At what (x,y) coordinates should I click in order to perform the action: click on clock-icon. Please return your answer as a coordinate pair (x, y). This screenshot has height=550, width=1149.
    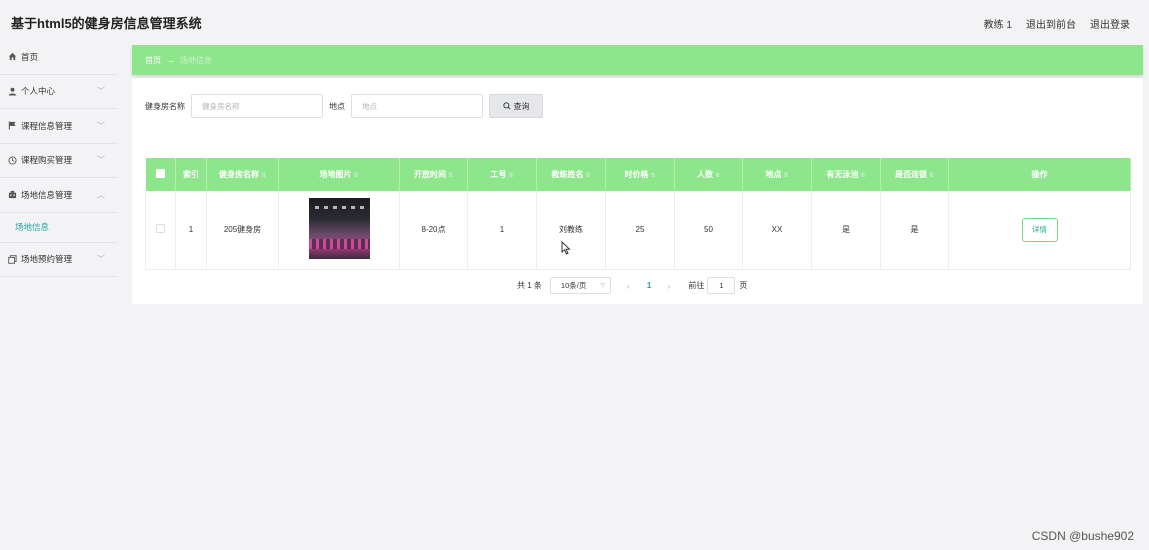
    Looking at the image, I should click on (12, 160).